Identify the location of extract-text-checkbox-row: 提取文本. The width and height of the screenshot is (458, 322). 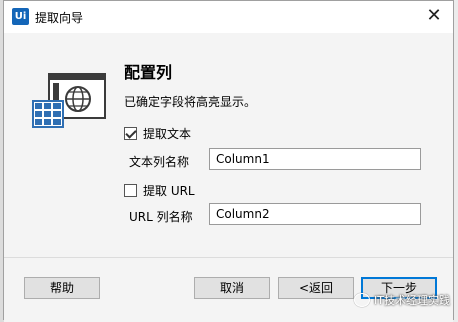
(157, 133).